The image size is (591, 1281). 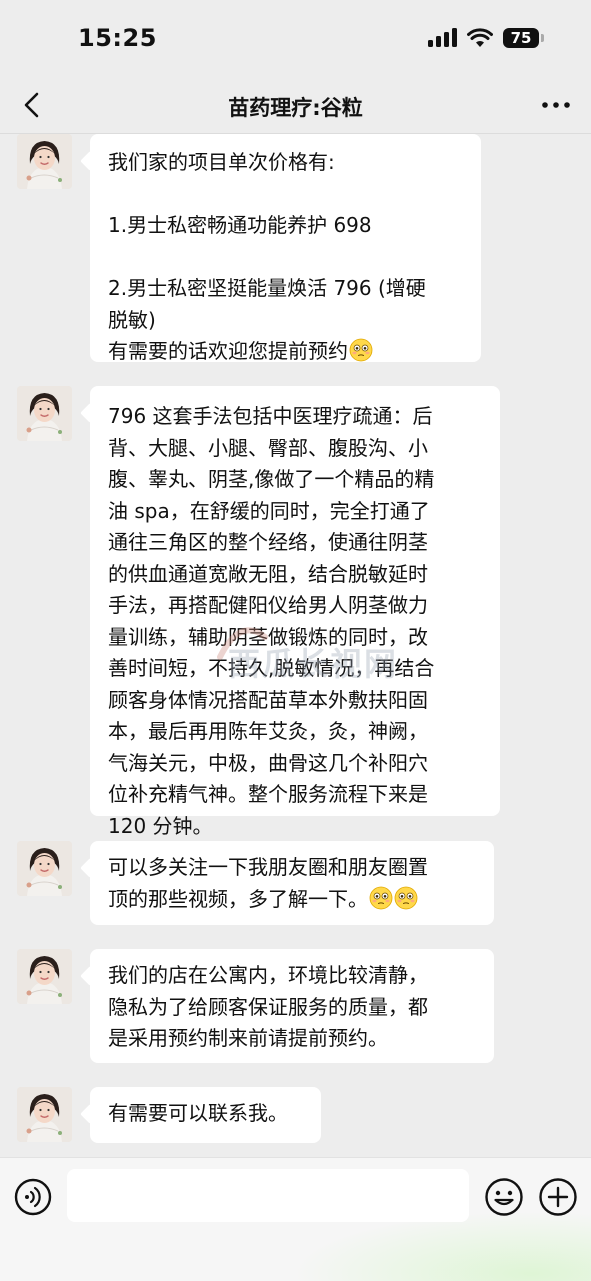 I want to click on message-bubble: 可以多关注一下我朋友圈和朋友圈置 顶的那些视频，多了解一下。, so click(x=292, y=883).